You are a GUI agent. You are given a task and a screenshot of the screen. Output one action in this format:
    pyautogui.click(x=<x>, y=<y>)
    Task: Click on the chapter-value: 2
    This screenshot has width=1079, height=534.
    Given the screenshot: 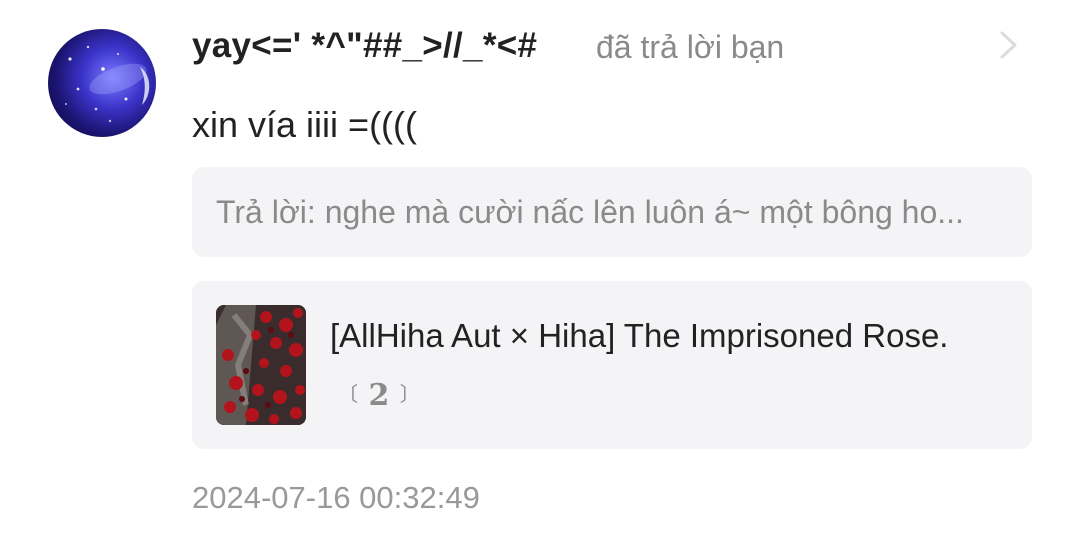 What is the action you would take?
    pyautogui.click(x=379, y=395)
    